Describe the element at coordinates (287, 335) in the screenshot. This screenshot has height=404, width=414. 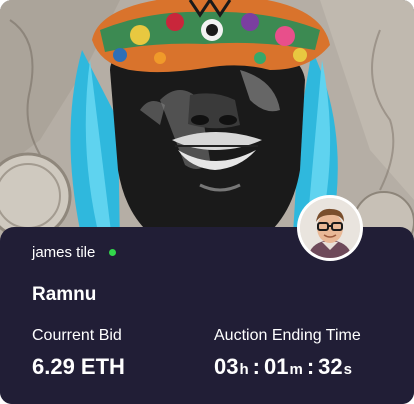
I see `auction-end-label: Auction Ending Time` at that location.